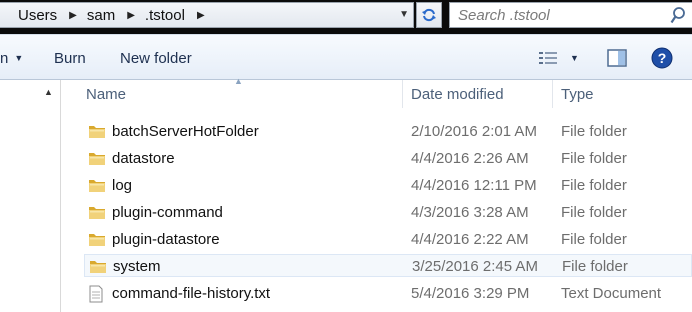  What do you see at coordinates (475, 266) in the screenshot?
I see `file-date-modified: 3/25/2016 2:45 AM` at bounding box center [475, 266].